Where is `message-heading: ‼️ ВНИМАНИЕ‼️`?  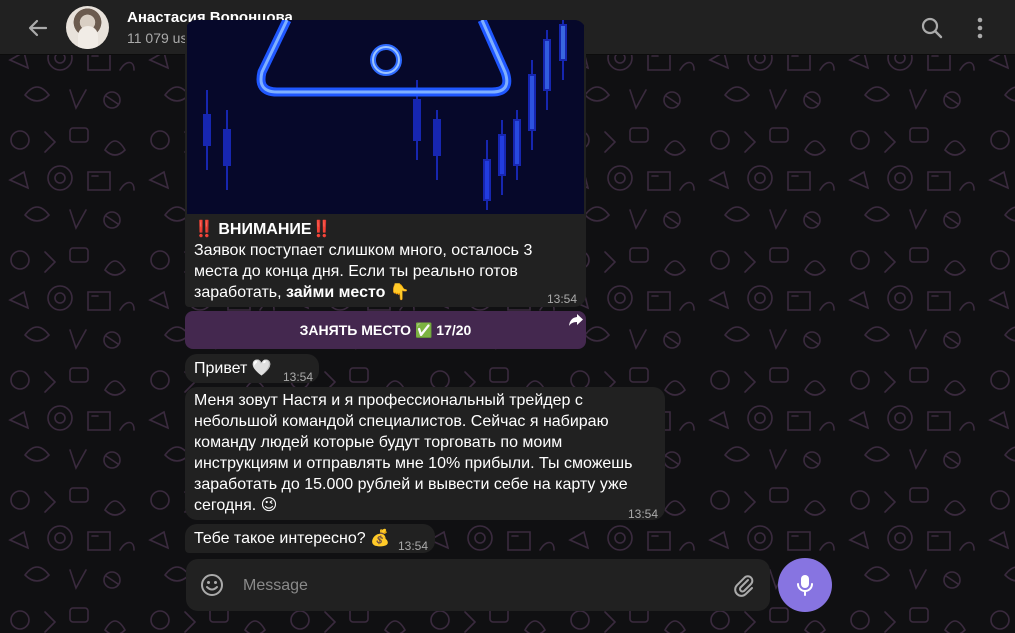 message-heading: ‼️ ВНИМАНИЕ‼️ is located at coordinates (263, 229).